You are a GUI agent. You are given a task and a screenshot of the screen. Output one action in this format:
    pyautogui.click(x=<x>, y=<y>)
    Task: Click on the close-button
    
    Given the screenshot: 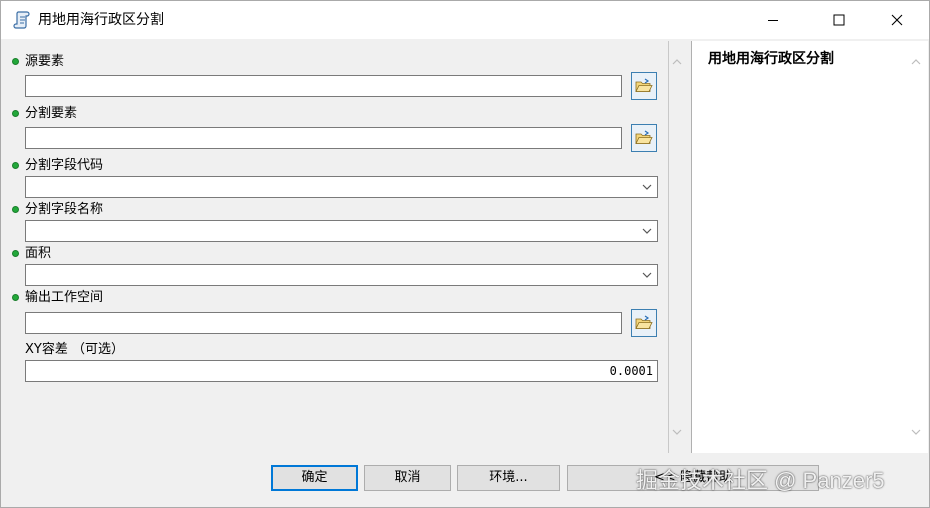 What is the action you would take?
    pyautogui.click(x=897, y=20)
    